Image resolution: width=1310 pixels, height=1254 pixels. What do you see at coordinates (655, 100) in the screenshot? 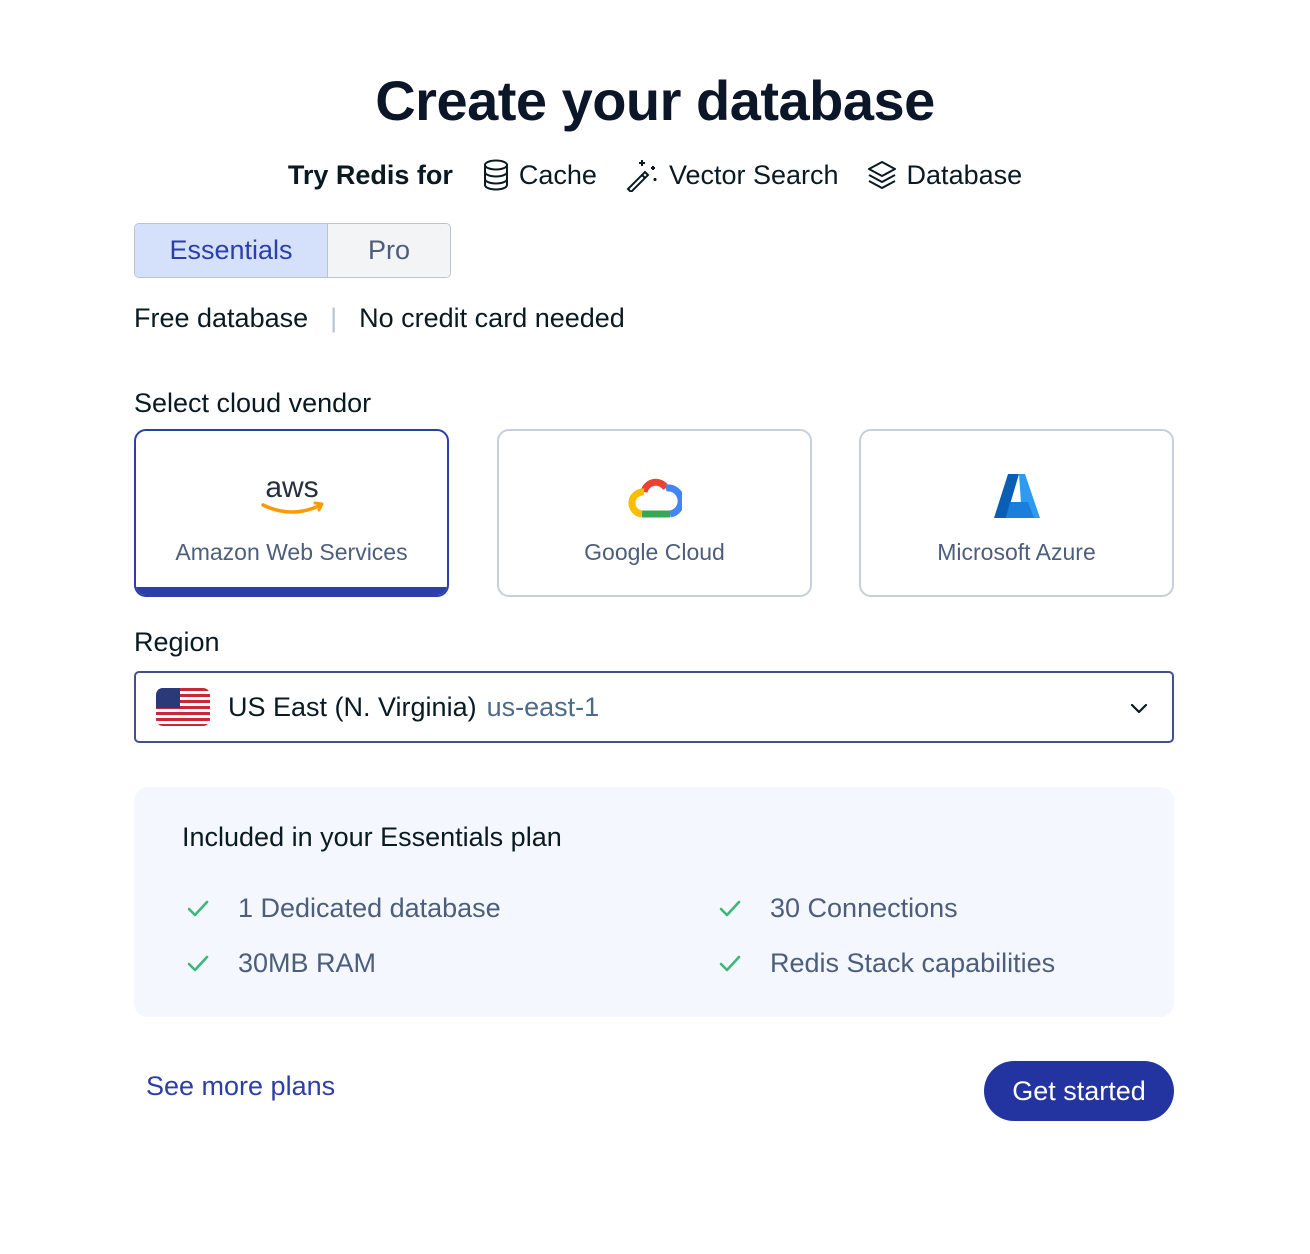
I see `page-title: Create your database` at bounding box center [655, 100].